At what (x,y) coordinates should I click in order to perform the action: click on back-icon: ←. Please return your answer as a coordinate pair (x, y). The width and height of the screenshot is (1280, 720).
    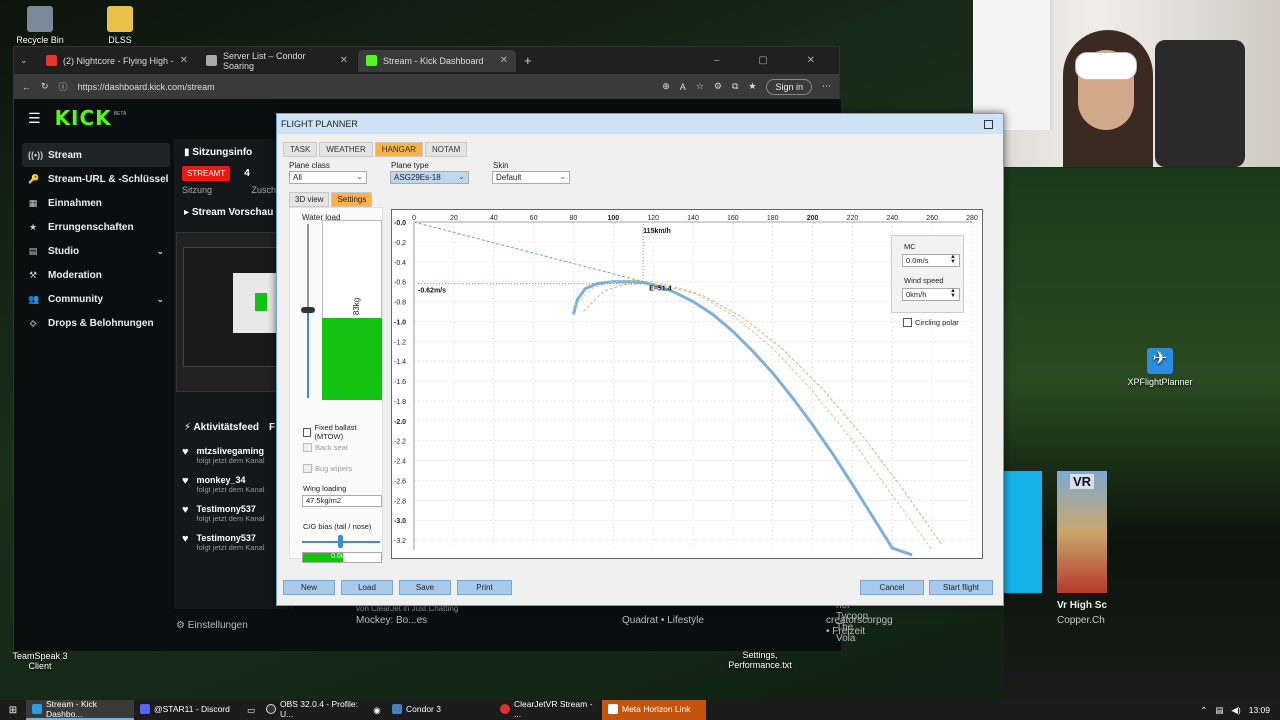
    Looking at the image, I should click on (26, 87).